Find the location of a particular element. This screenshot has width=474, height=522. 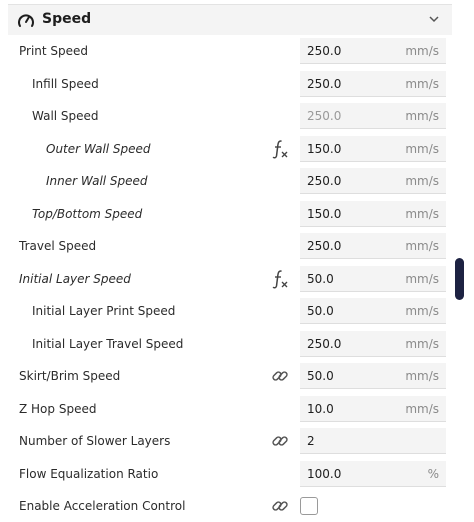

setting-label: Wall Speed is located at coordinates (65, 116).